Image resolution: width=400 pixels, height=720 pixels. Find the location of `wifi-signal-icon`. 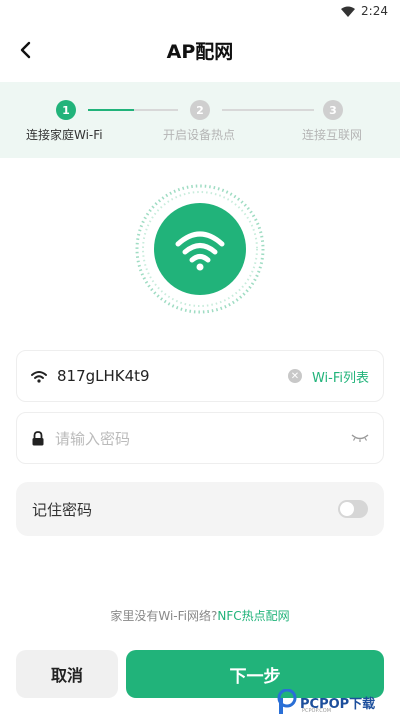

wifi-signal-icon is located at coordinates (348, 11).